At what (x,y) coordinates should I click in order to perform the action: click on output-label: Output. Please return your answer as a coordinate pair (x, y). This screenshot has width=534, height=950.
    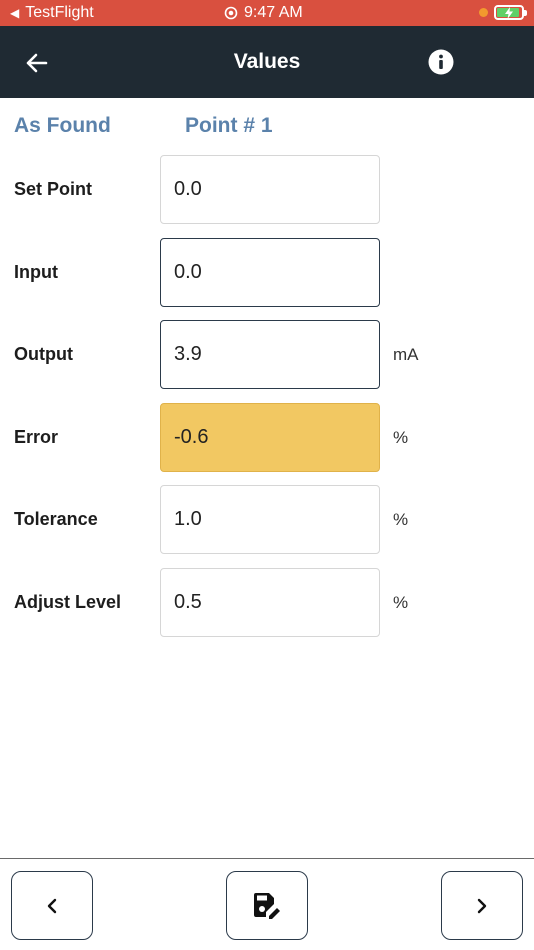
    Looking at the image, I should click on (43, 354).